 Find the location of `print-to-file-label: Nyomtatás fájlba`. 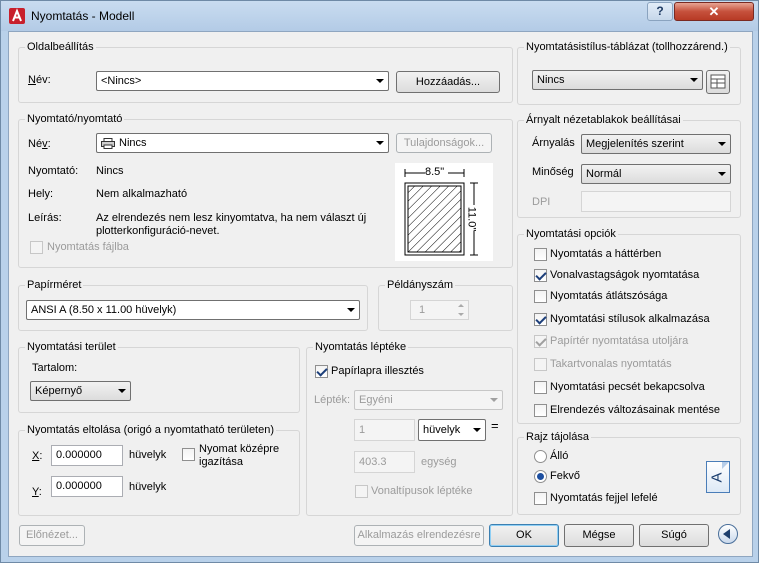

print-to-file-label: Nyomtatás fájlba is located at coordinates (88, 247).